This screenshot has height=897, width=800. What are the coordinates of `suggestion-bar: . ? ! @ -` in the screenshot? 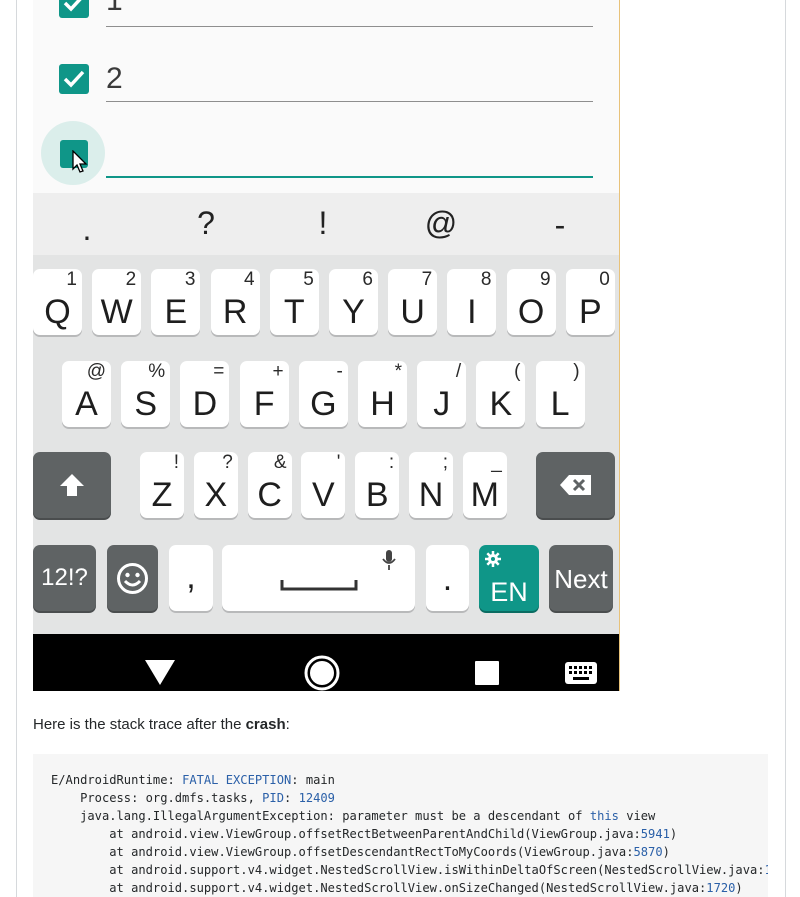 It's located at (326, 224).